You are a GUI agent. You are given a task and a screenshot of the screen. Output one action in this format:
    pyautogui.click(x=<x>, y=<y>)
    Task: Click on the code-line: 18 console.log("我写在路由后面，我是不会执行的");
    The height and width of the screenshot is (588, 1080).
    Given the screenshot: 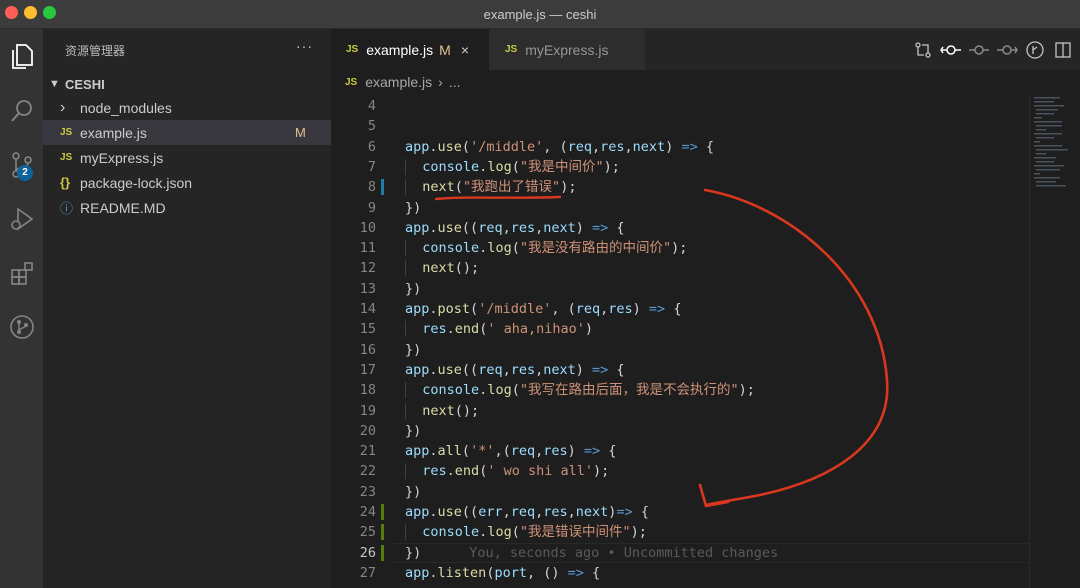 What is the action you would take?
    pyautogui.click(x=681, y=390)
    